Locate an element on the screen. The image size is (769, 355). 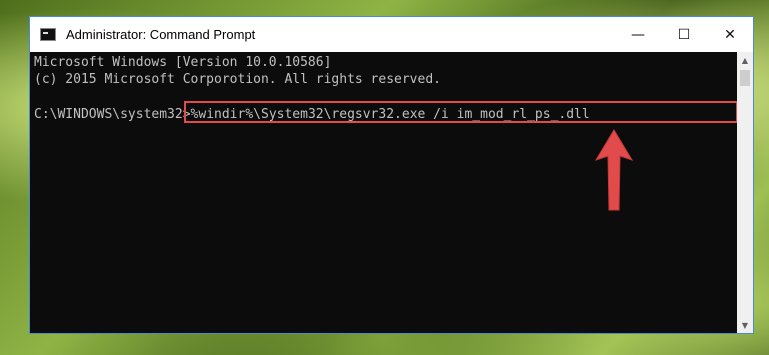
window-controls: — ☐ ✕ is located at coordinates (684, 34).